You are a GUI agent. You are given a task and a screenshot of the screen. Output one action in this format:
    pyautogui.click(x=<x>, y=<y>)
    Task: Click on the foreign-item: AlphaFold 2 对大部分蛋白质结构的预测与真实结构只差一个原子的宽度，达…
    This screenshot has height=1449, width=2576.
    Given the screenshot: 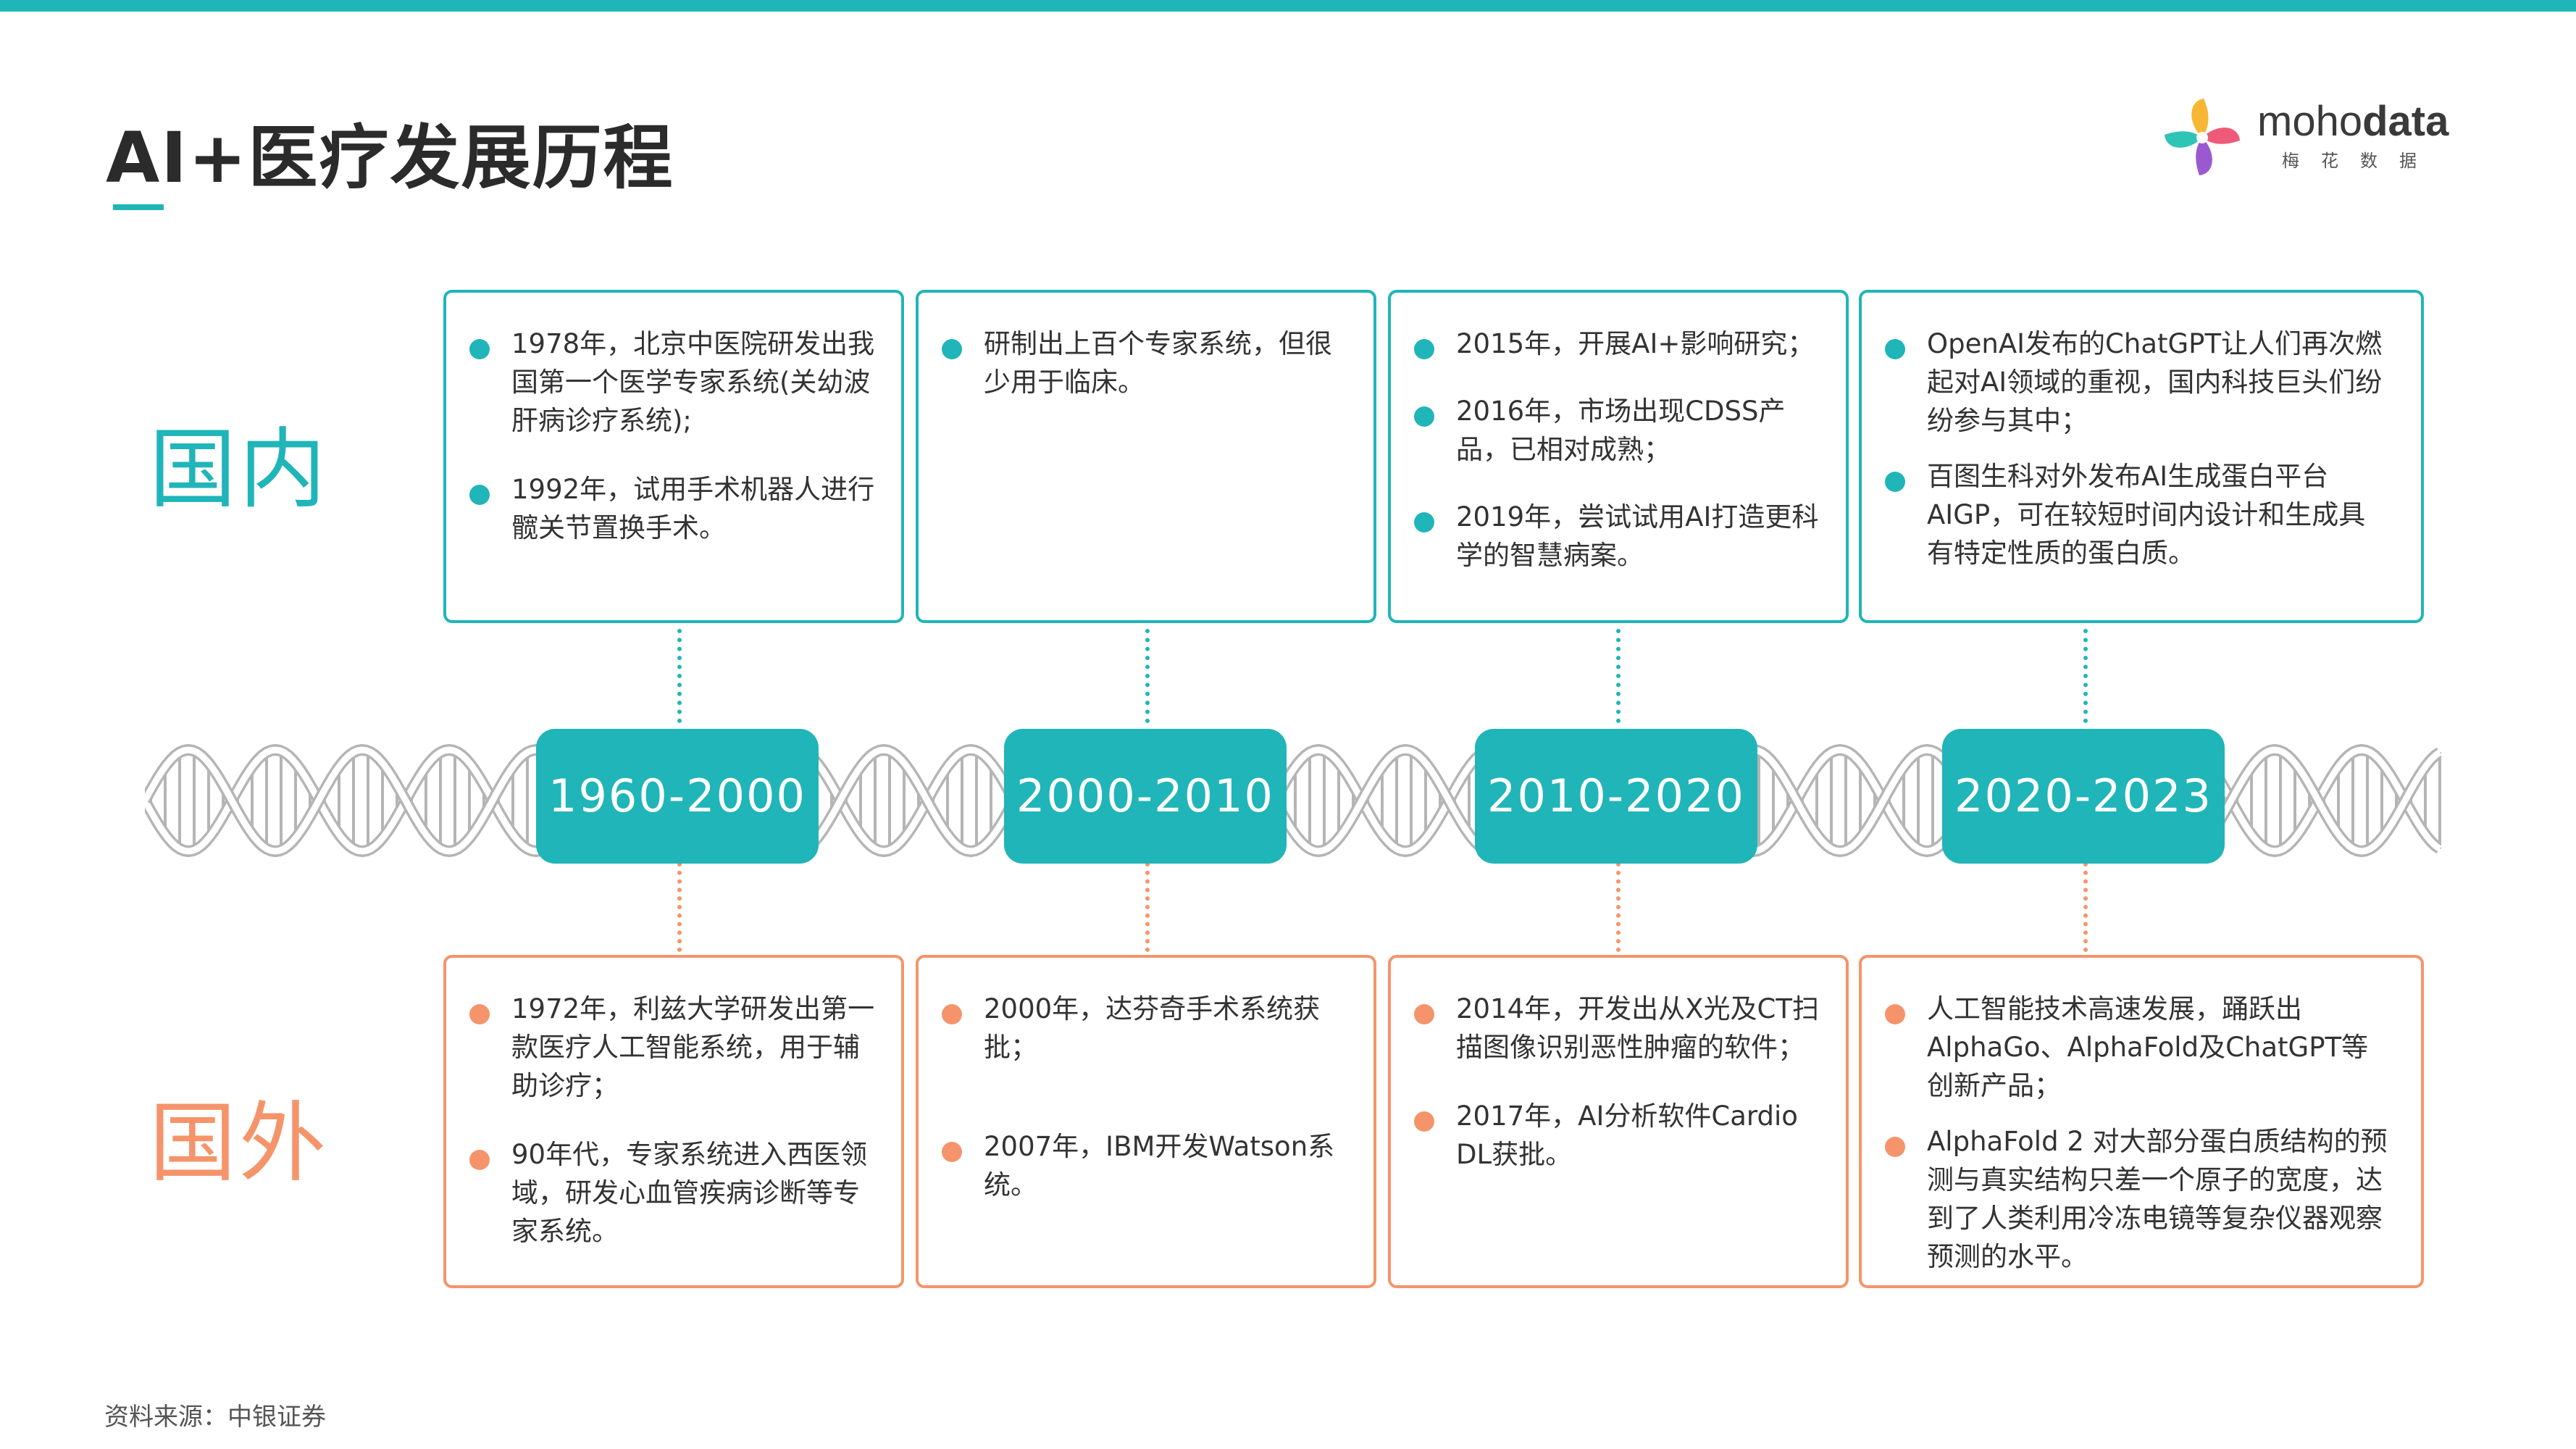 What is the action you would take?
    pyautogui.click(x=2138, y=1199)
    